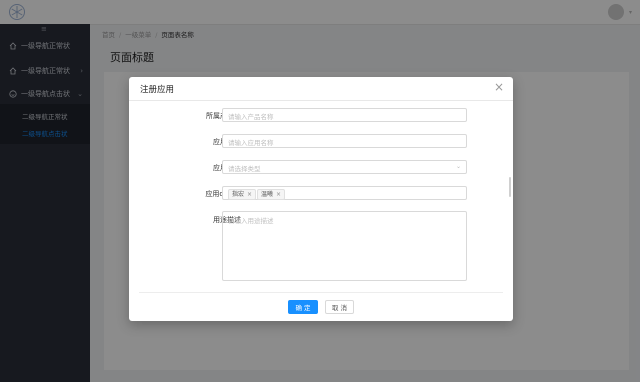 Image resolution: width=640 pixels, height=382 pixels. What do you see at coordinates (344, 115) in the screenshot?
I see `product-line-input: 请输入产品名称` at bounding box center [344, 115].